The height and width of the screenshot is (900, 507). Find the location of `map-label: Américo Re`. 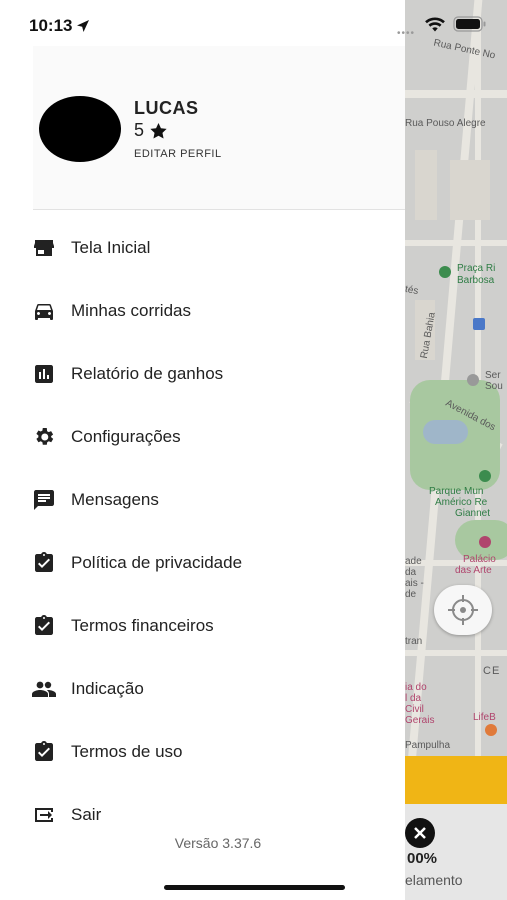

map-label: Américo Re is located at coordinates (461, 502).